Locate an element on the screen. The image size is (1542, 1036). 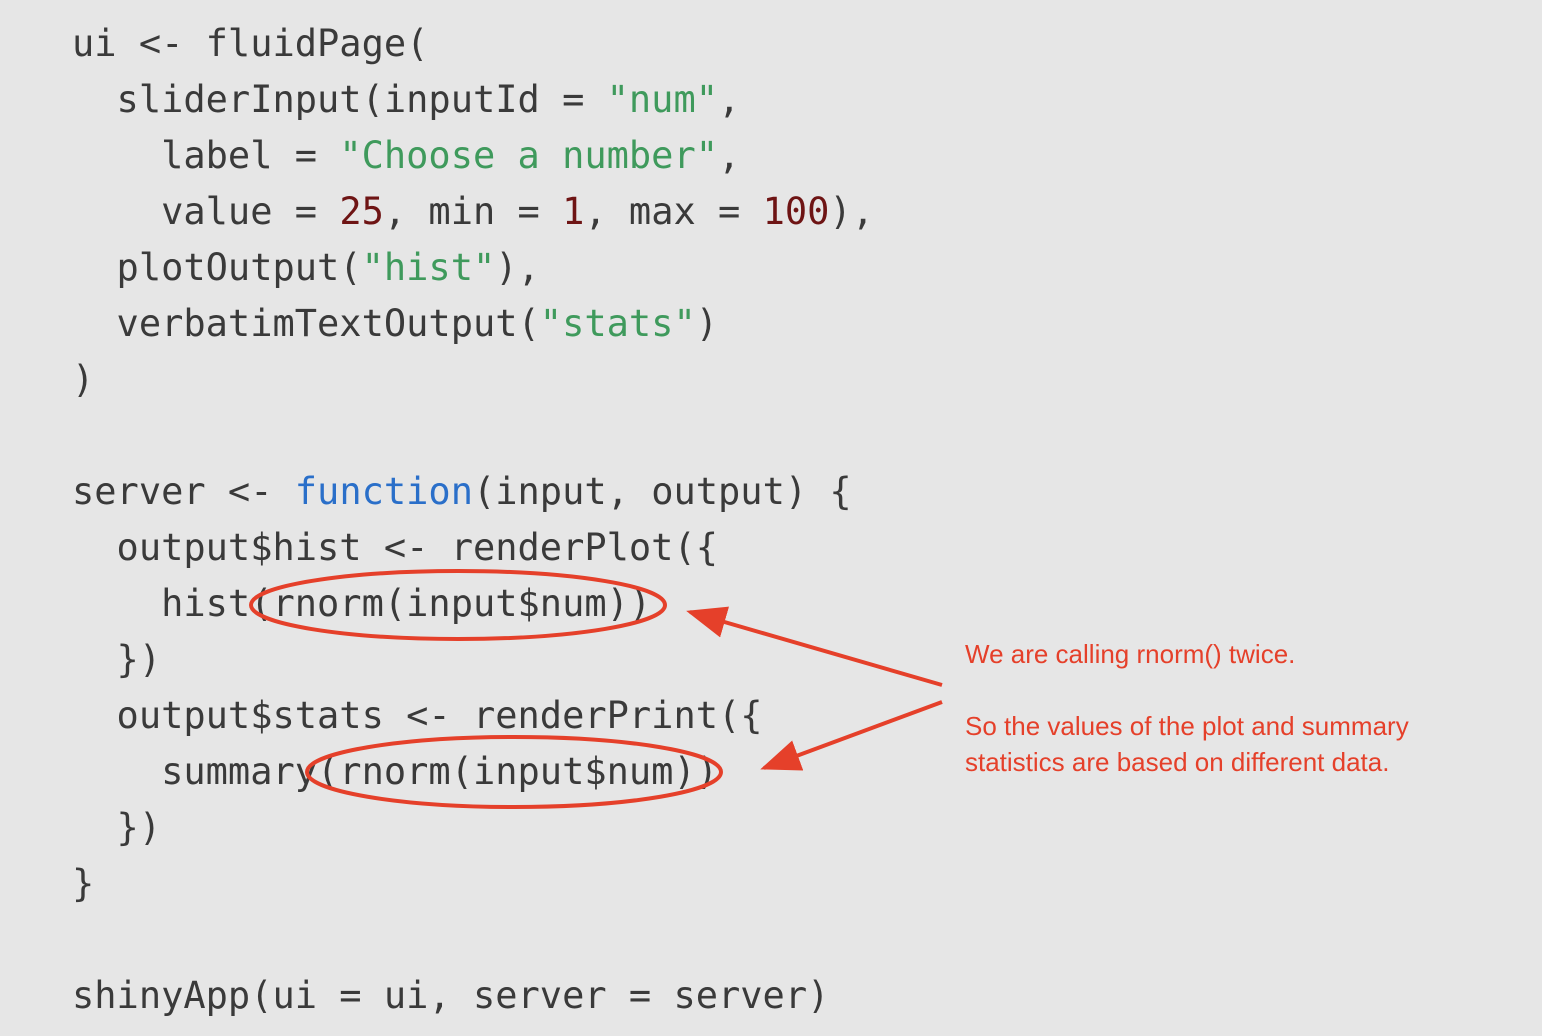
code-line: hist(rnorm(input$num)) is located at coordinates (473, 604).